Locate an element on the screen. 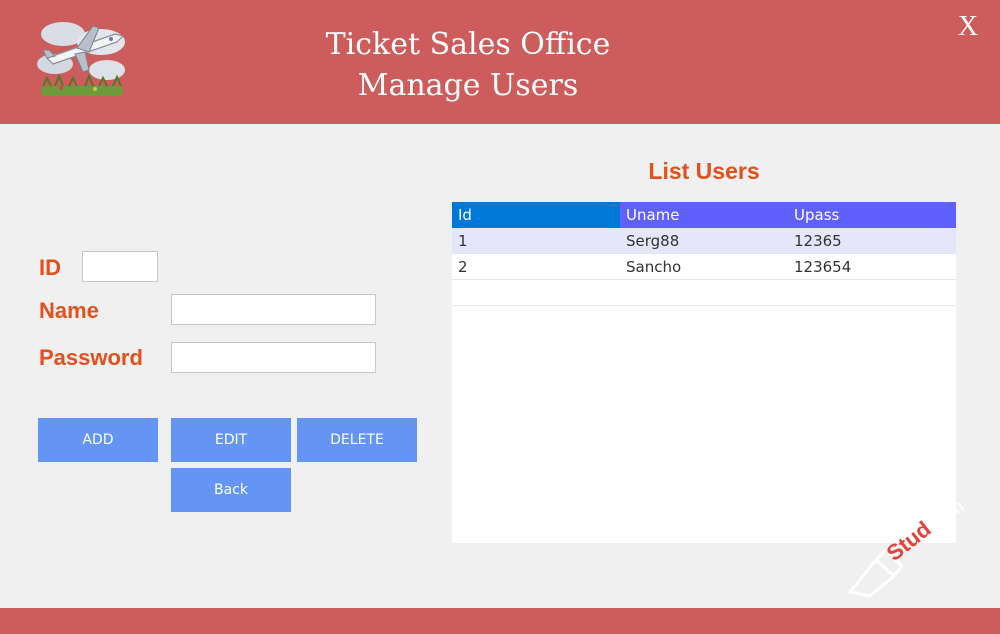 Image resolution: width=1000 pixels, height=634 pixels. column-header-upass: Upass is located at coordinates (872, 215).